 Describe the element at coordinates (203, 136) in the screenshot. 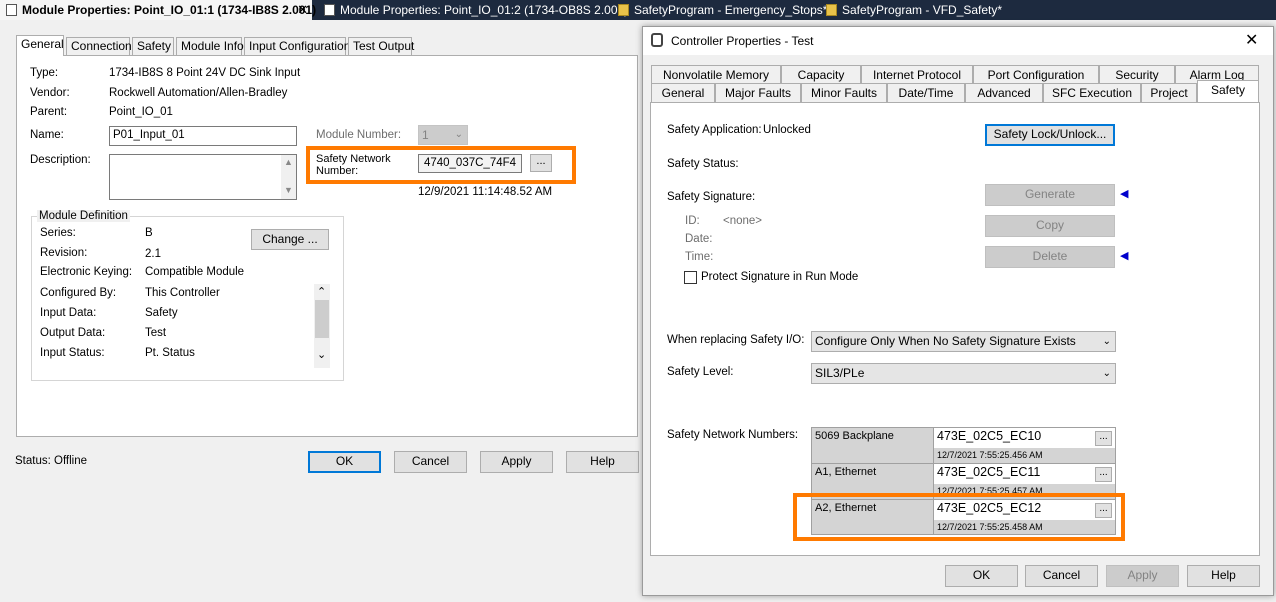

I see `name-field: P01_Input_01` at that location.